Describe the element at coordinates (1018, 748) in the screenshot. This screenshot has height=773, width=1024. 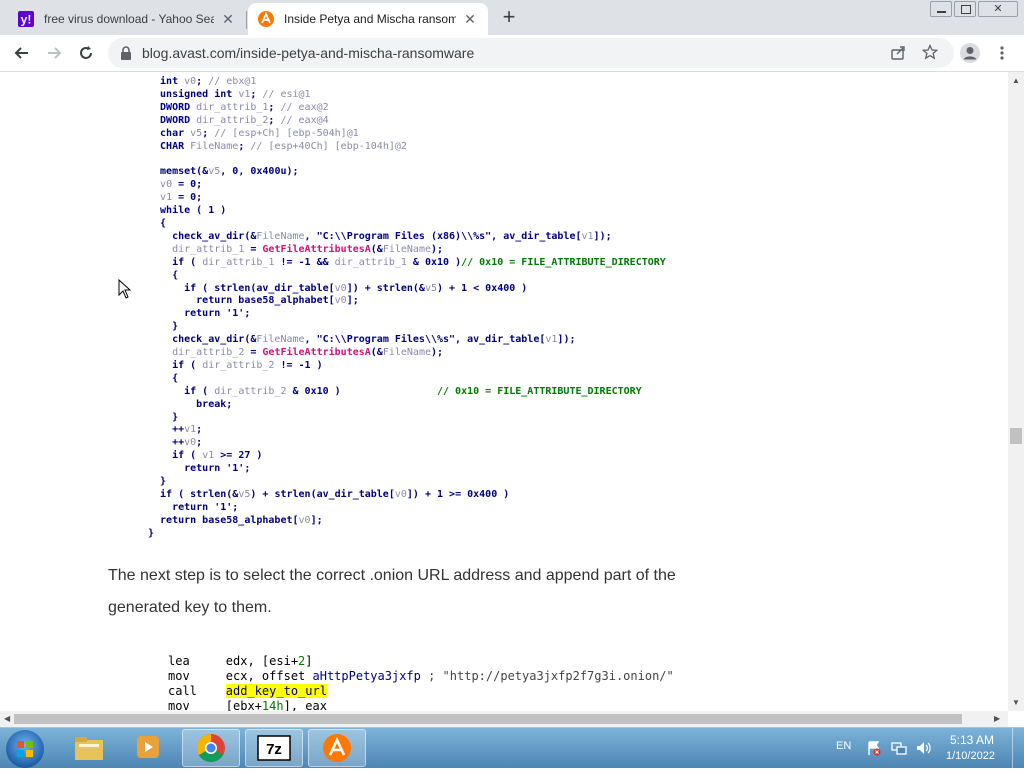
I see `show-desktop-button` at that location.